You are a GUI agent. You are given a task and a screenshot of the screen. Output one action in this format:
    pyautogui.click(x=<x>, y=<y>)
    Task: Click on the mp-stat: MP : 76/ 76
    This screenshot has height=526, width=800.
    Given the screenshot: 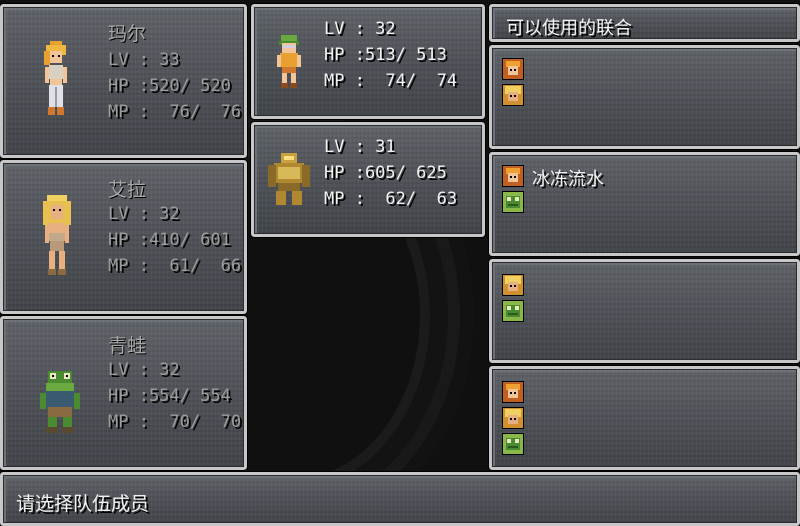 What is the action you would take?
    pyautogui.click(x=175, y=112)
    